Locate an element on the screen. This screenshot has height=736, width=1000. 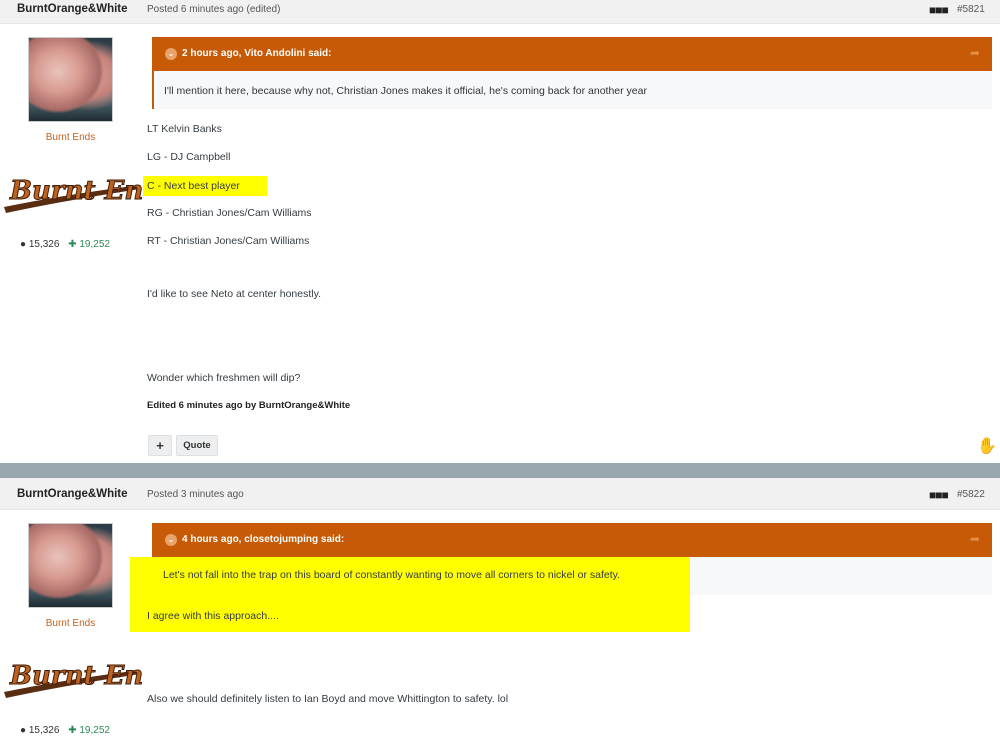
post-timestamp: Posted 3 minutes ago is located at coordinates (195, 494).